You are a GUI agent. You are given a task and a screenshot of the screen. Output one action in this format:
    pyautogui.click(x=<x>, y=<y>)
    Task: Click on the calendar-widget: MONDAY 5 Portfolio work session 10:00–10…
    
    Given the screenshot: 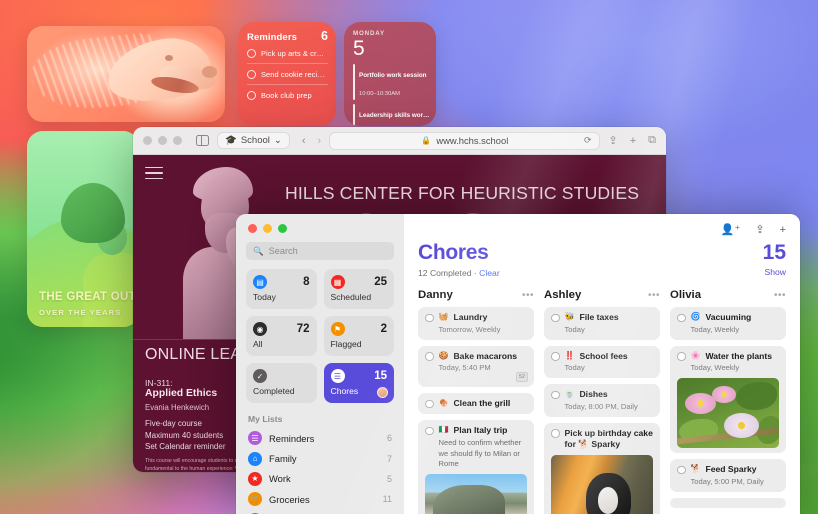 What is the action you would take?
    pyautogui.click(x=390, y=74)
    